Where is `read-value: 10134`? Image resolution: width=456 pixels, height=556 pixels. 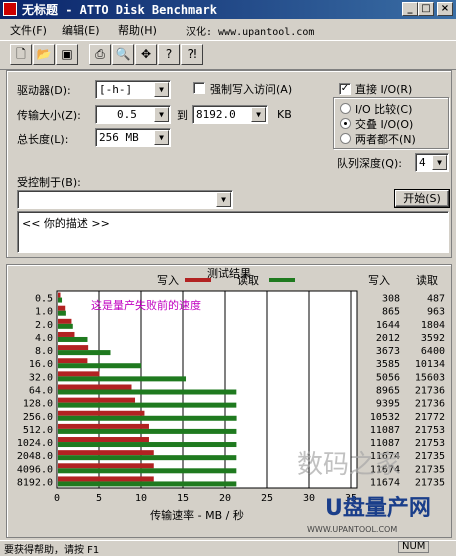 read-value: 10134 is located at coordinates (430, 364).